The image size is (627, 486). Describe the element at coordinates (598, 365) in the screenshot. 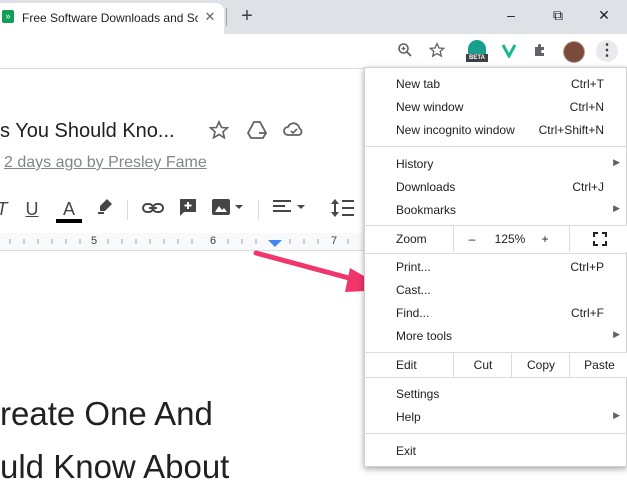

I see `paste-button: Paste` at that location.